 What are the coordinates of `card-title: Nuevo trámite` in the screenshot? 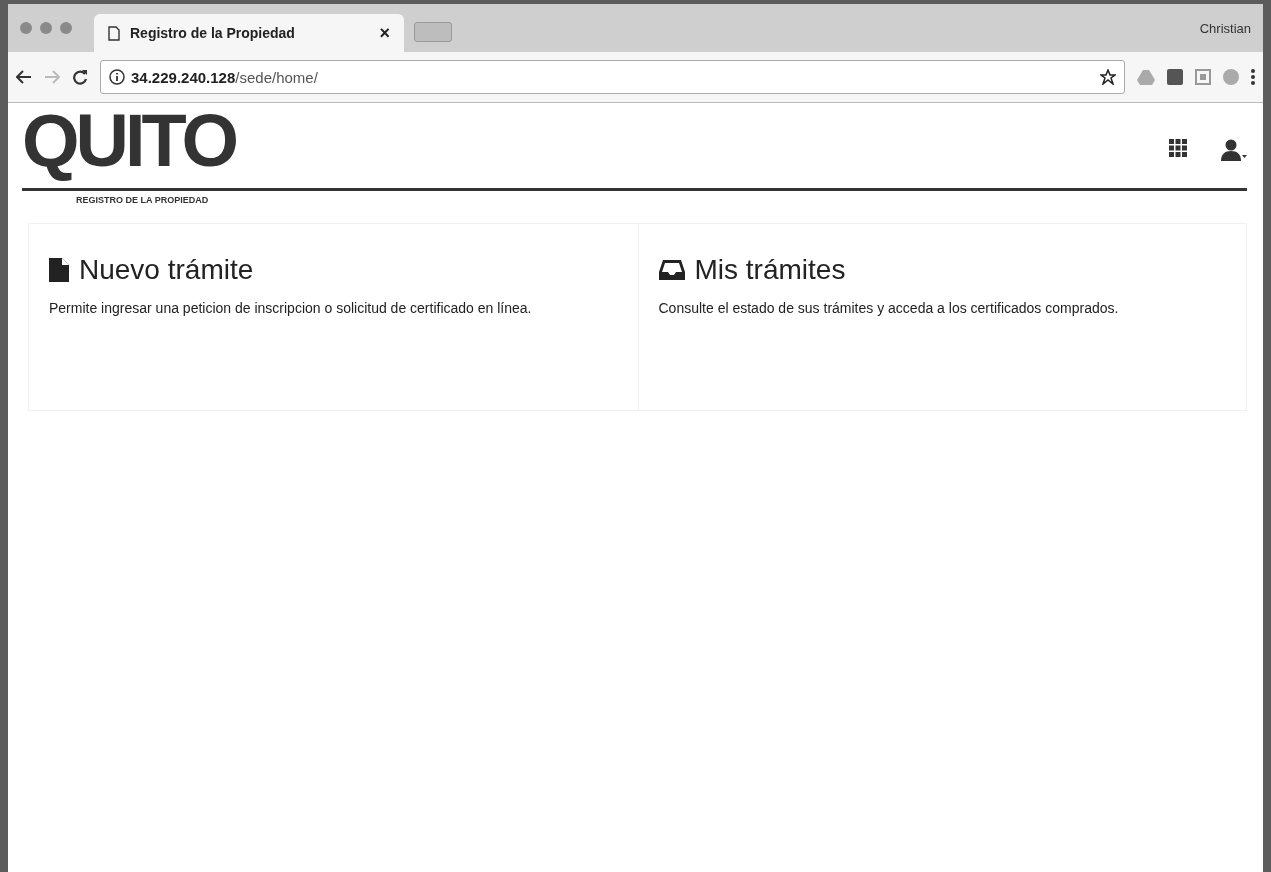 It's located at (166, 270).